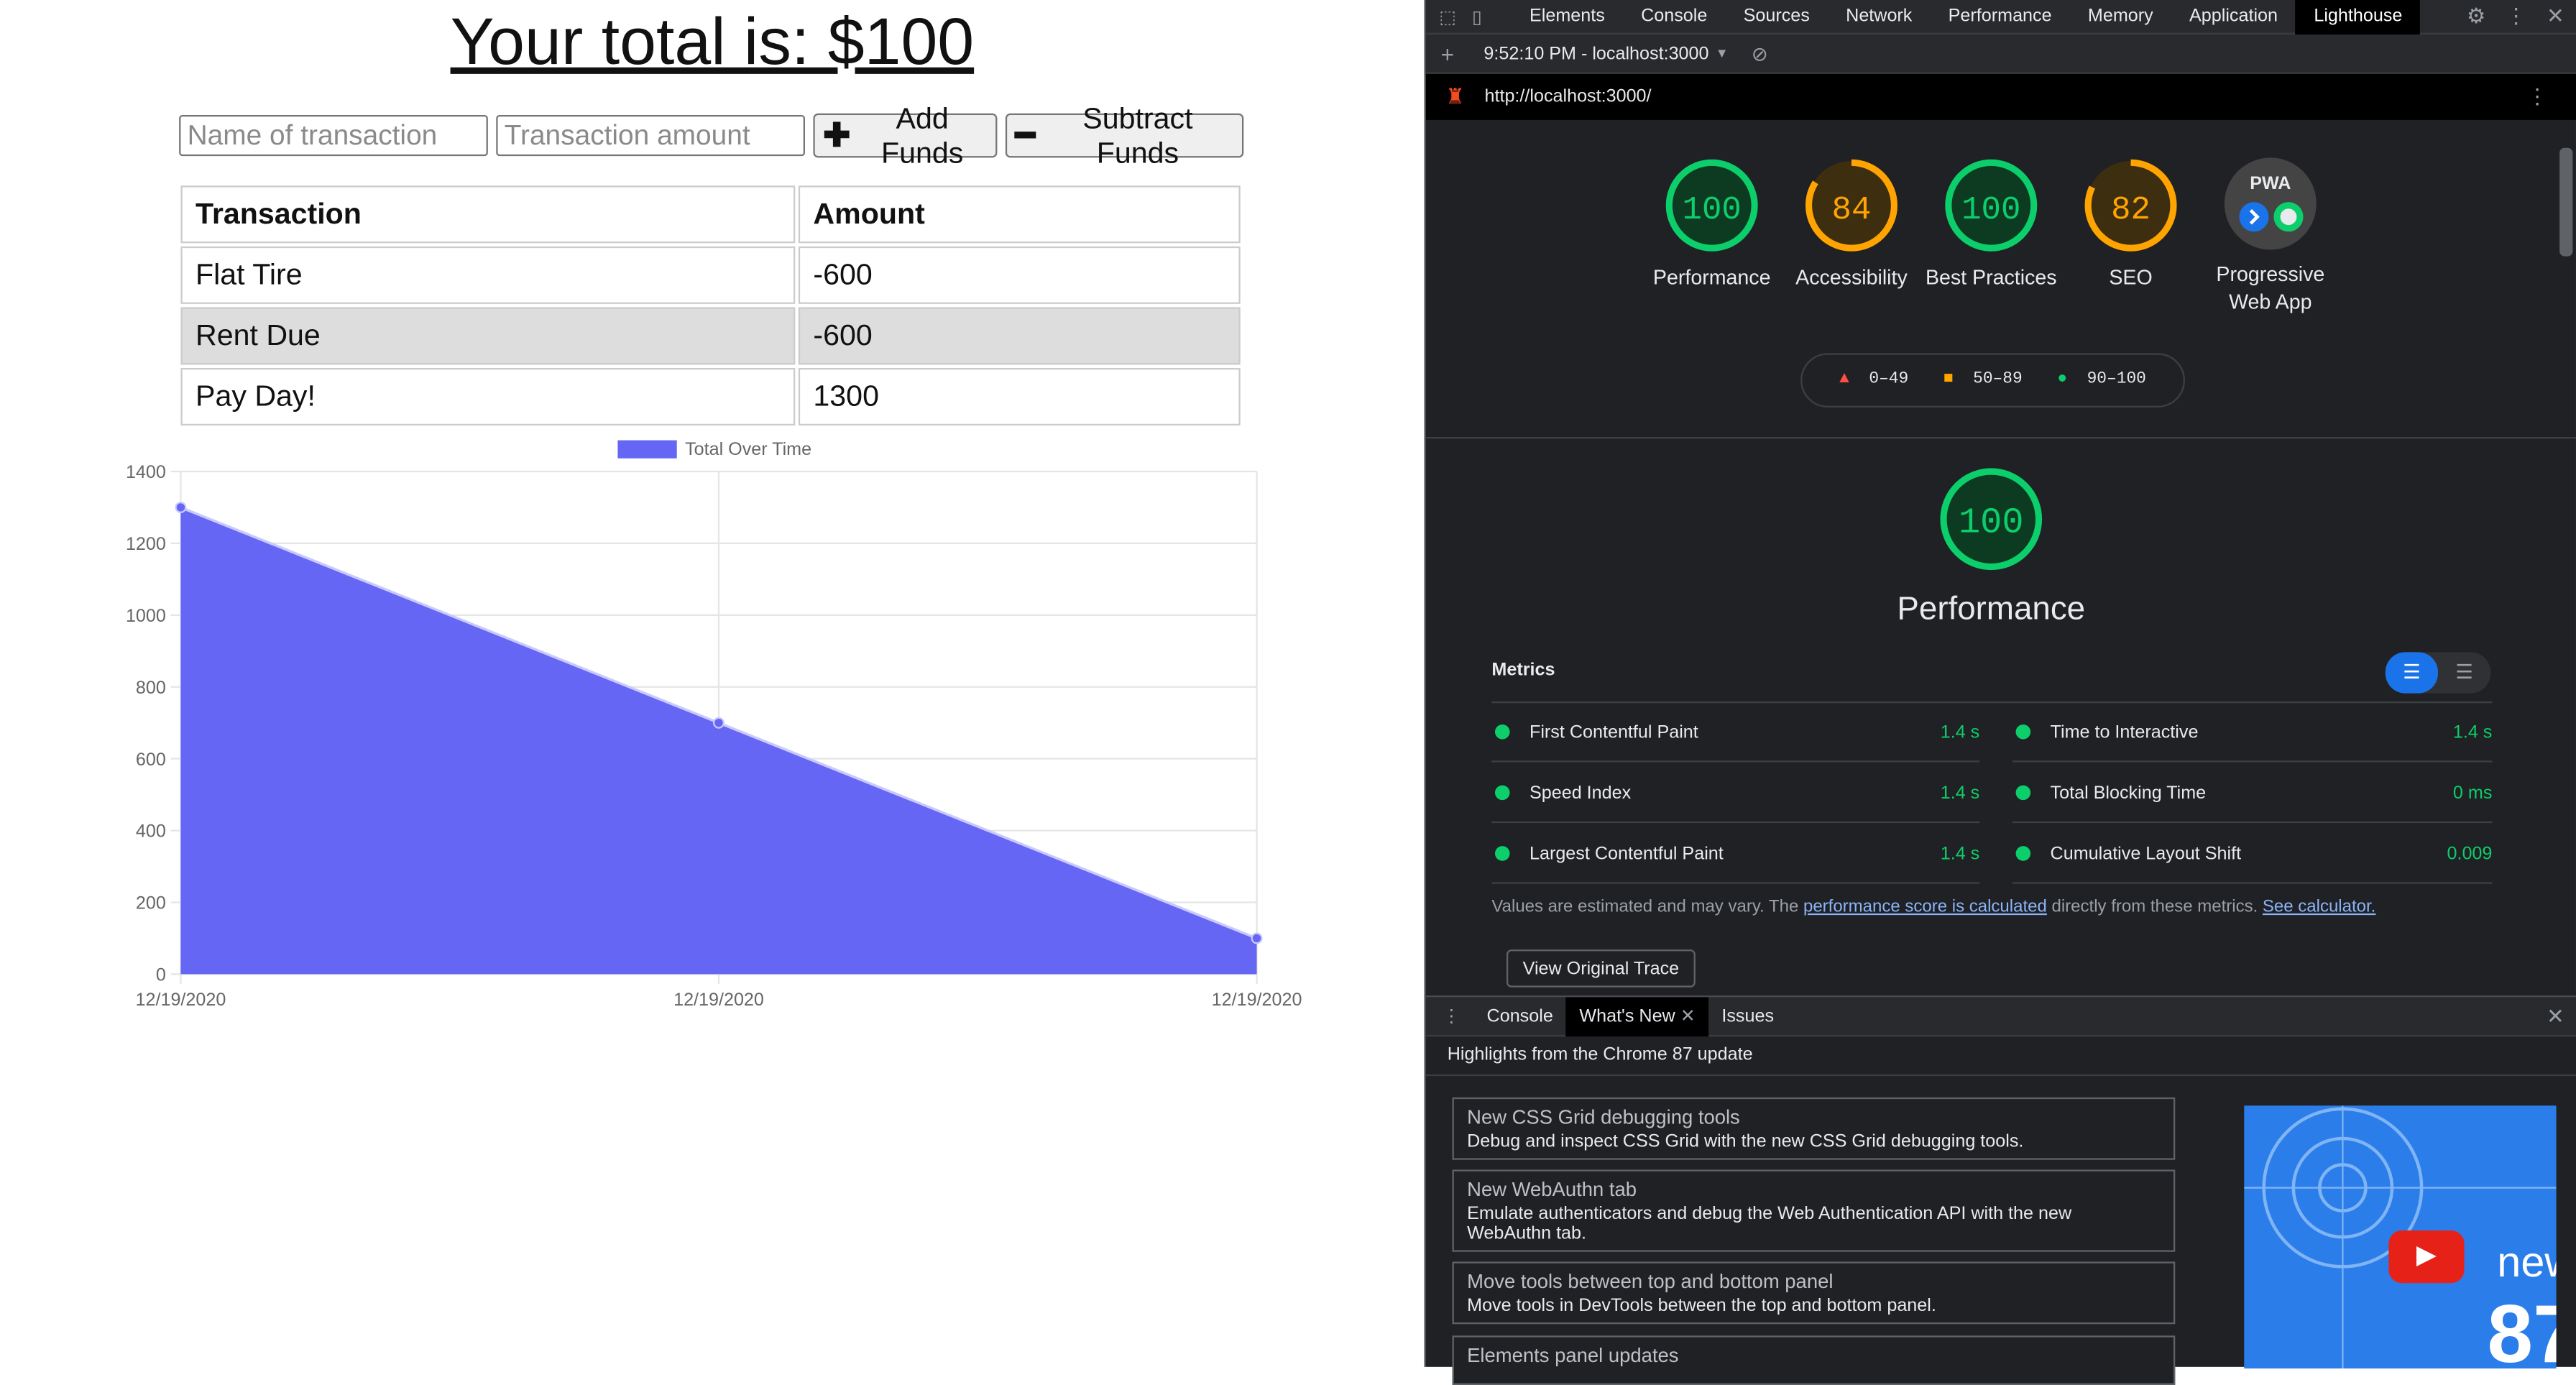  I want to click on gauge-ring: 84, so click(1851, 205).